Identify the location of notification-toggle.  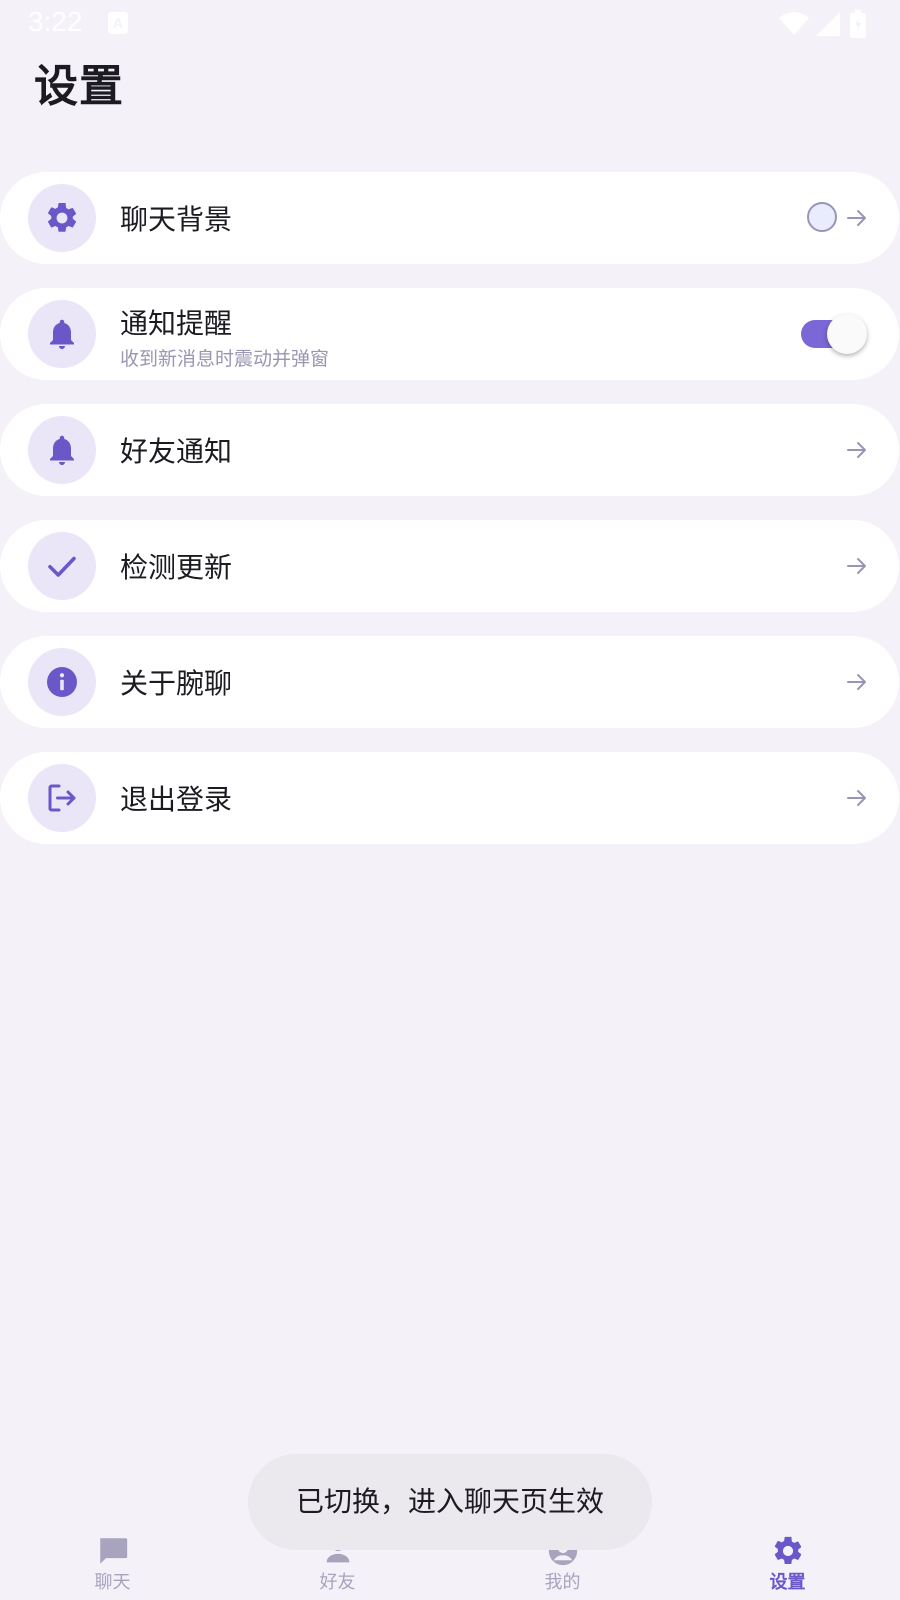
(834, 334).